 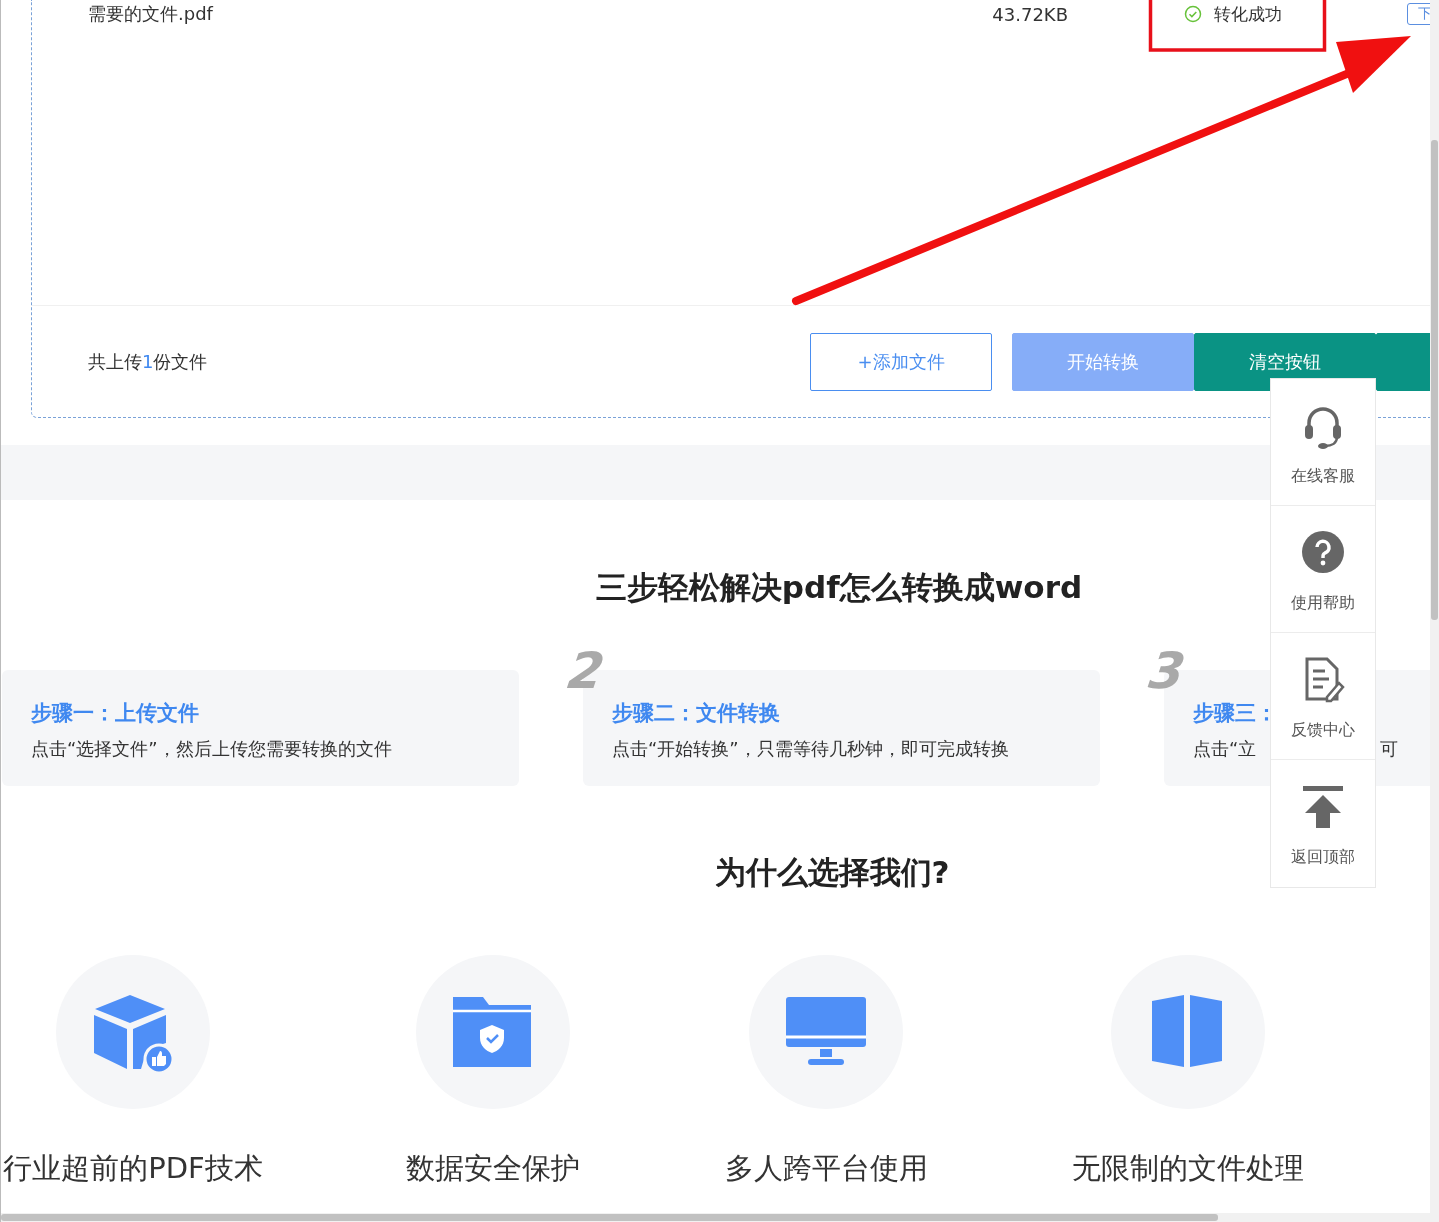 I want to click on file-size: 43.72KB, so click(x=1029, y=14).